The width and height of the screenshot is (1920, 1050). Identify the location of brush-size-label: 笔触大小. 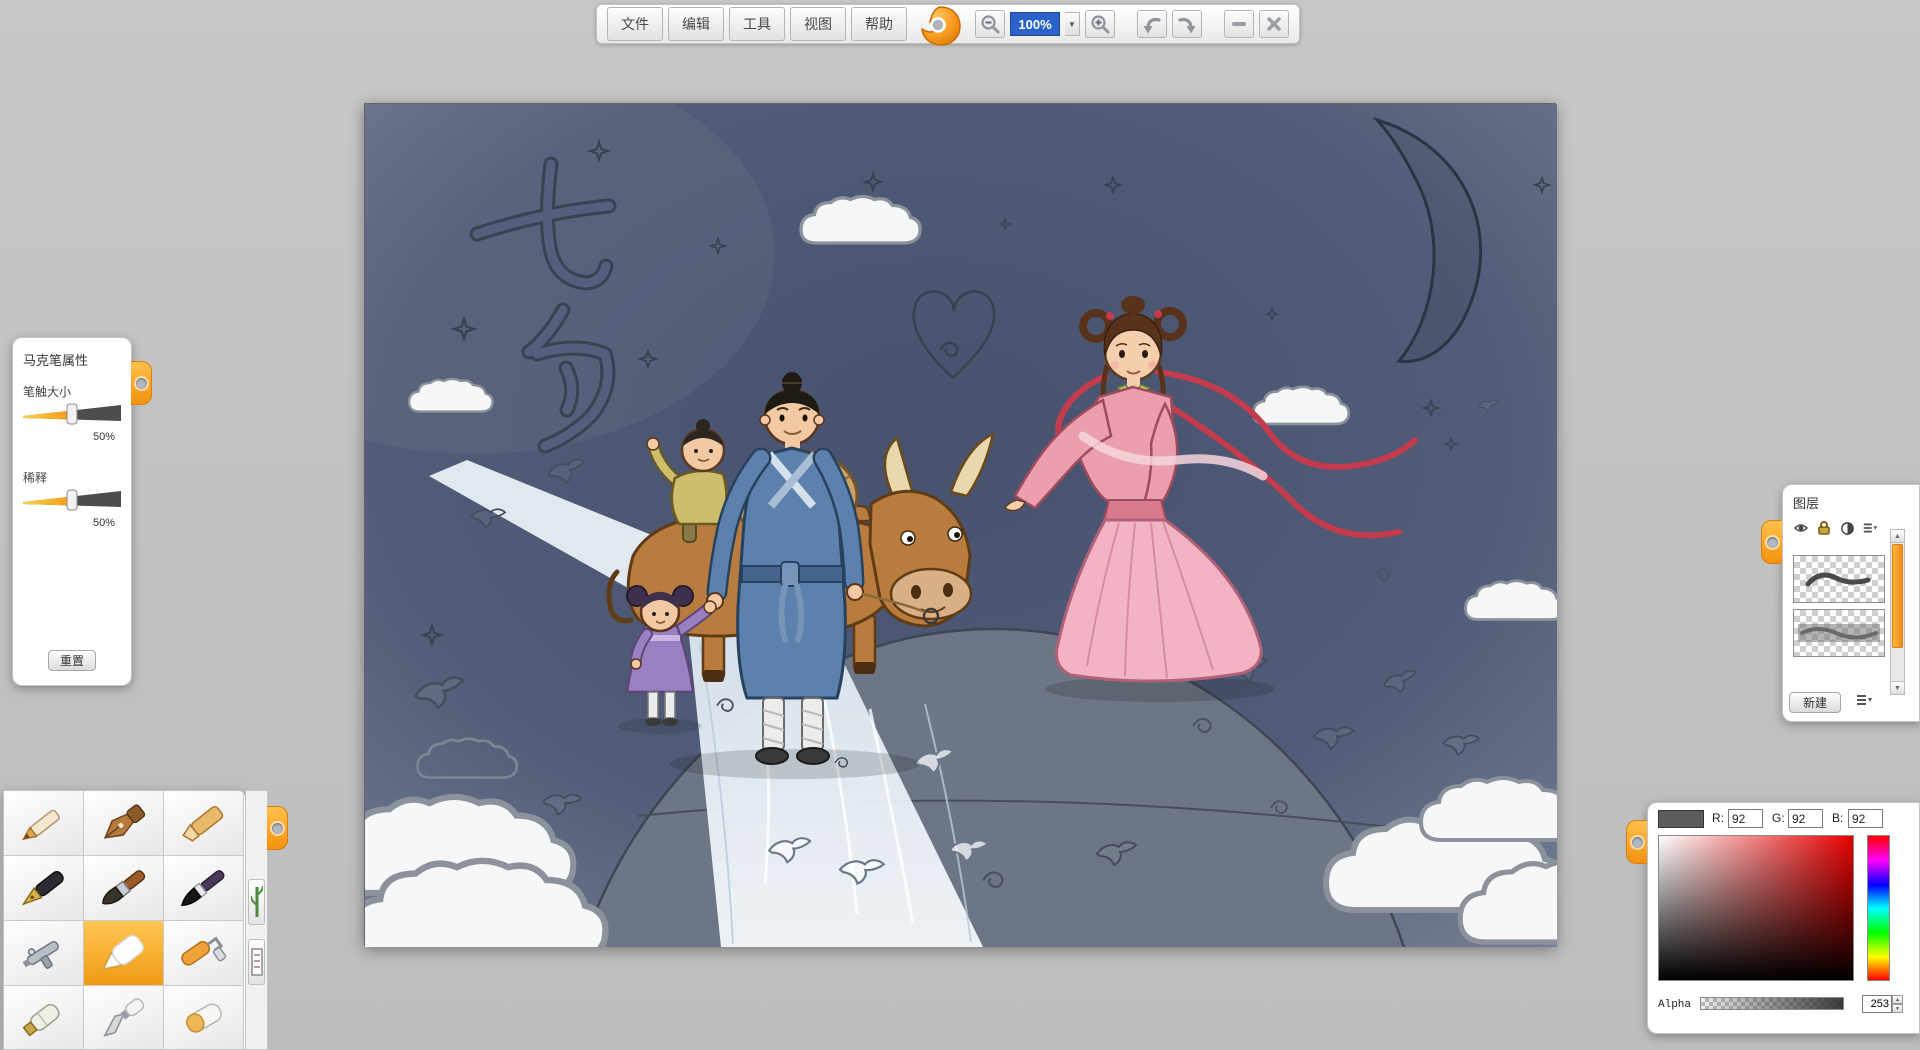
(47, 392).